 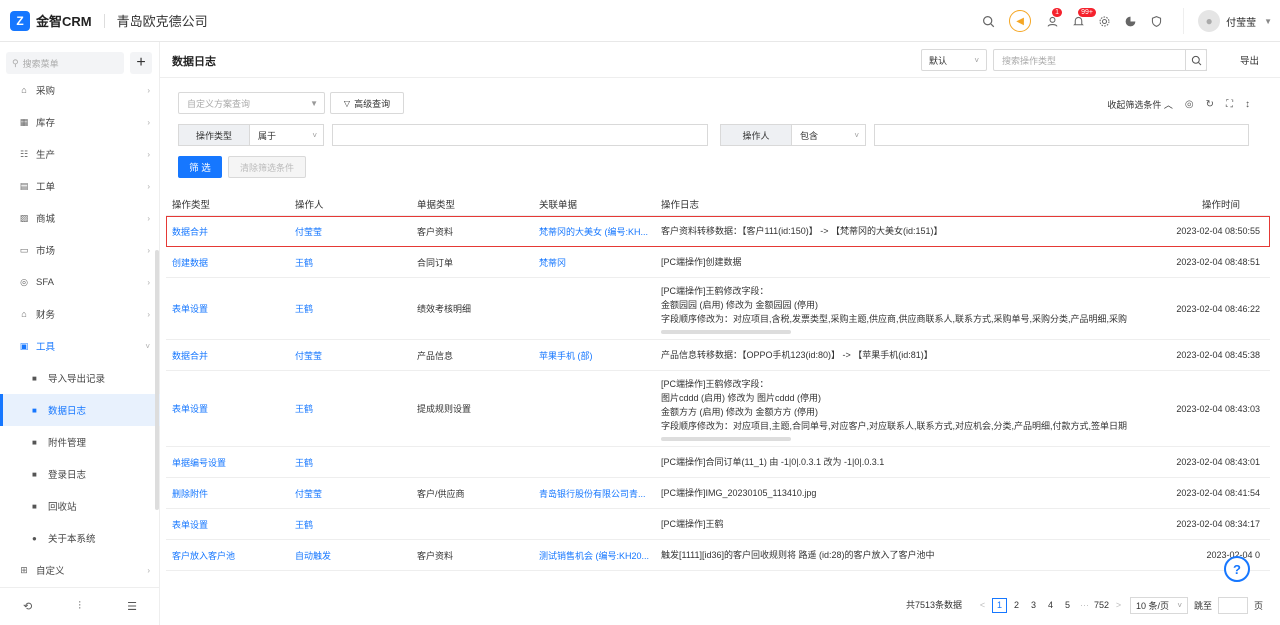 What do you see at coordinates (80, 570) in the screenshot?
I see `sidebar-item-custom: ⊞ 自定义 ›` at bounding box center [80, 570].